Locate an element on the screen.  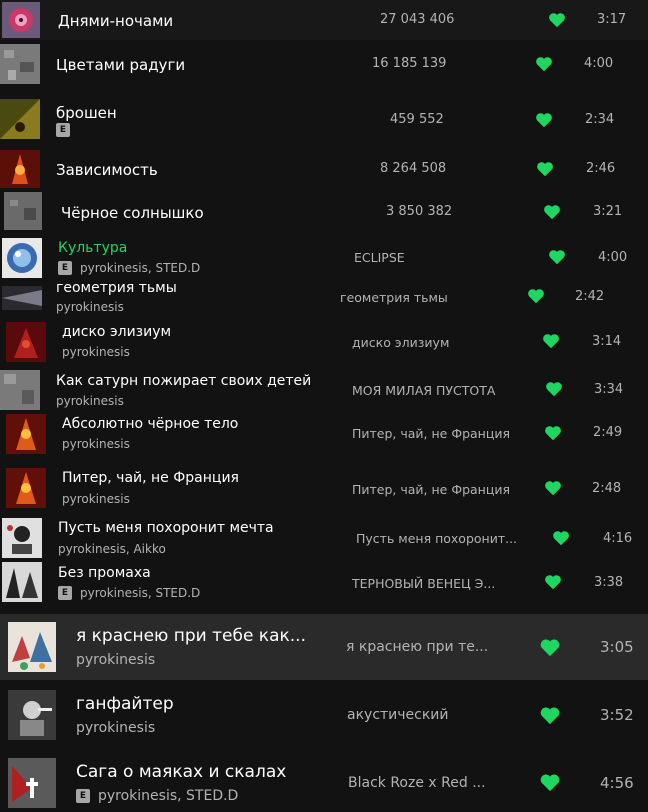
track-title: Питер, чай, не Франция is located at coordinates (150, 478).